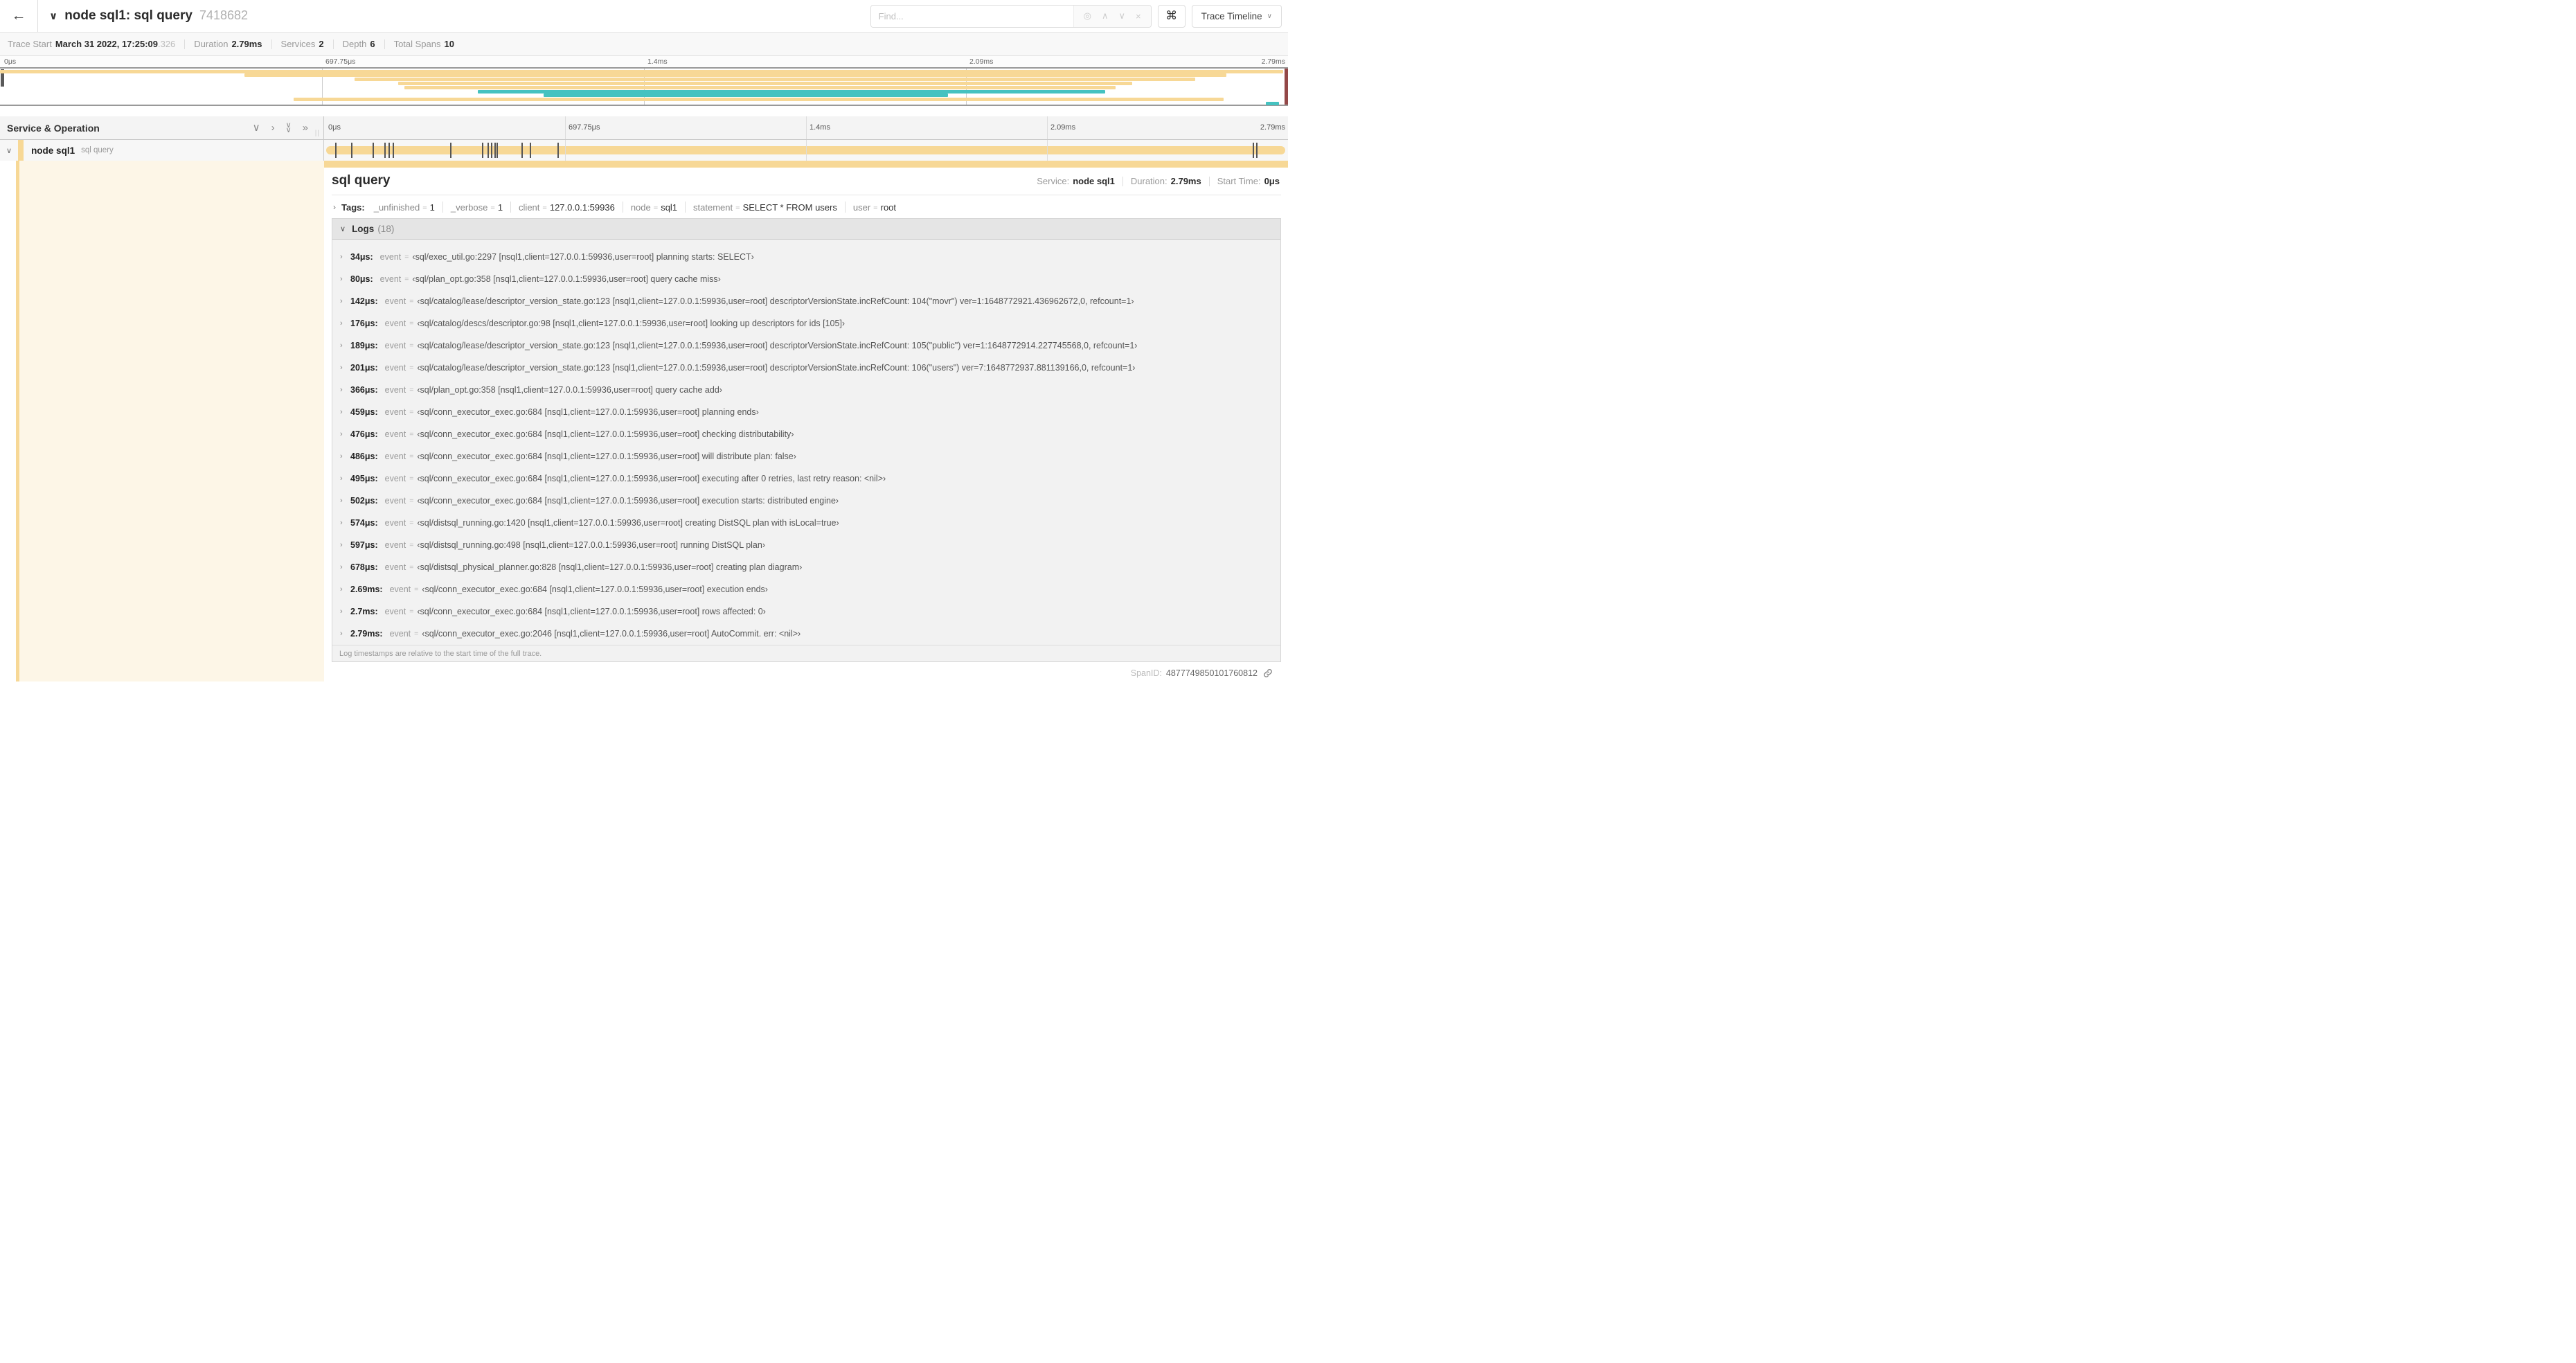 Image resolution: width=2576 pixels, height=1363 pixels. I want to click on prev-result-icon: ∧, so click(1105, 16).